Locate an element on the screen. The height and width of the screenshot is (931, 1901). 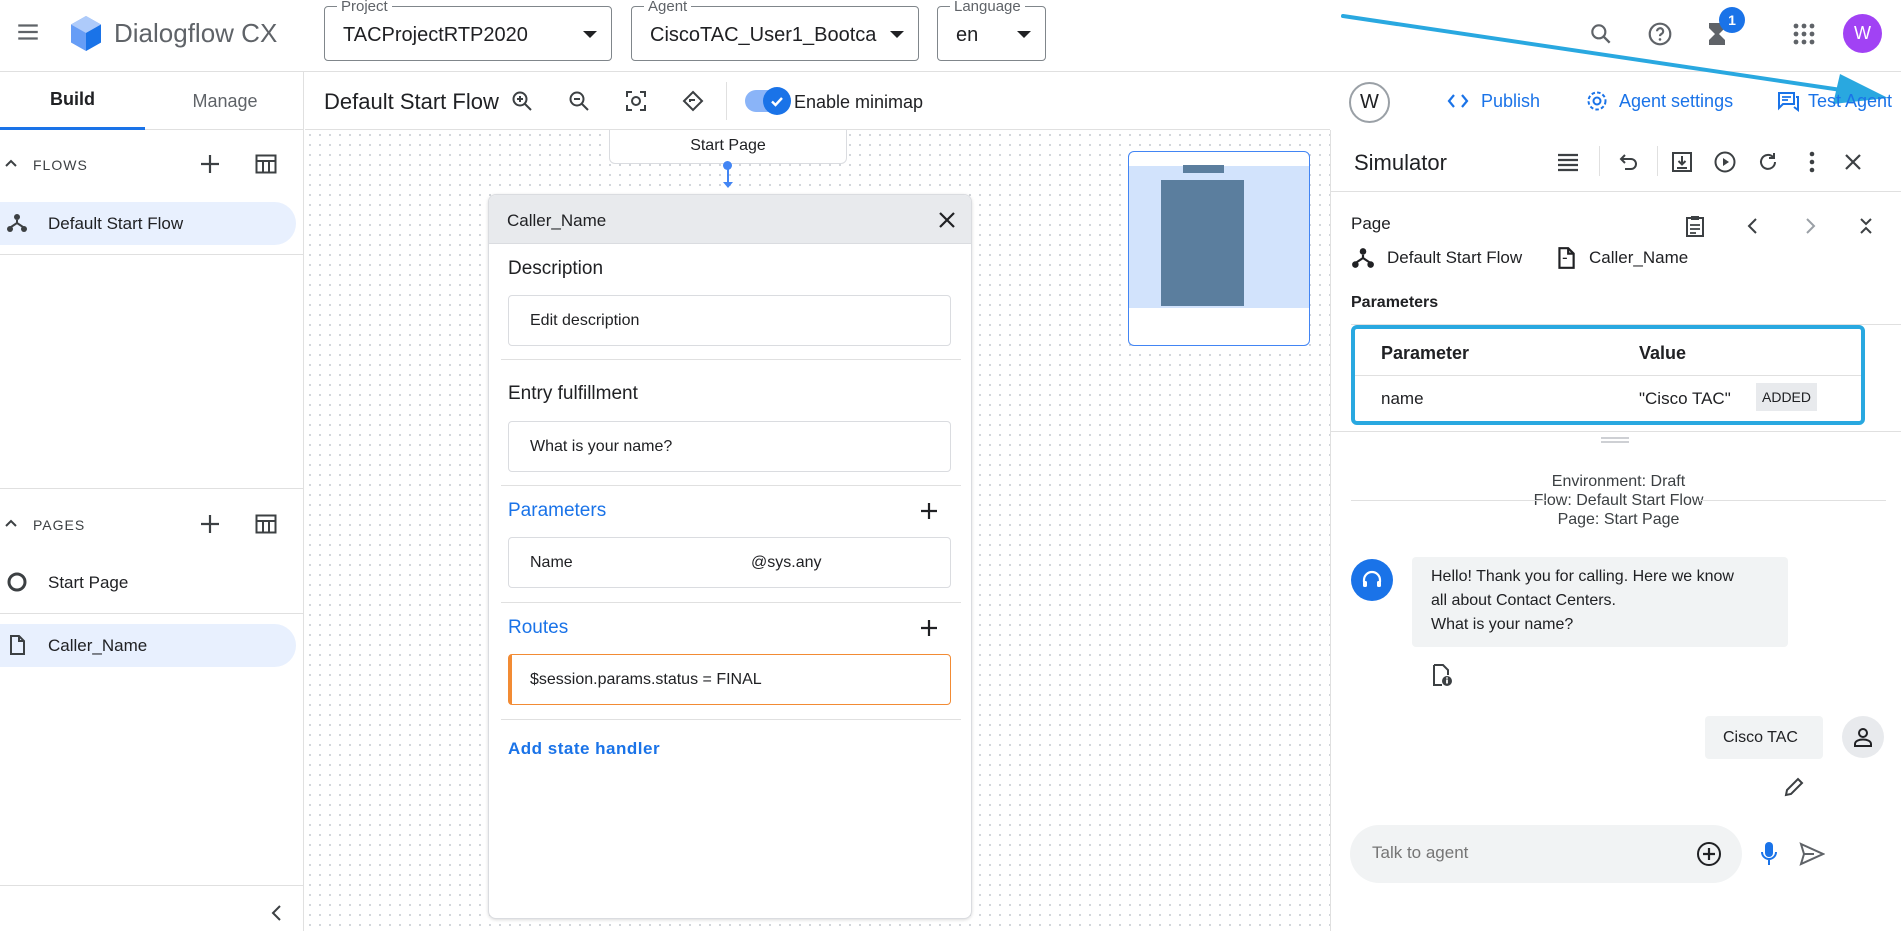
description-field: Edit description is located at coordinates (729, 320).